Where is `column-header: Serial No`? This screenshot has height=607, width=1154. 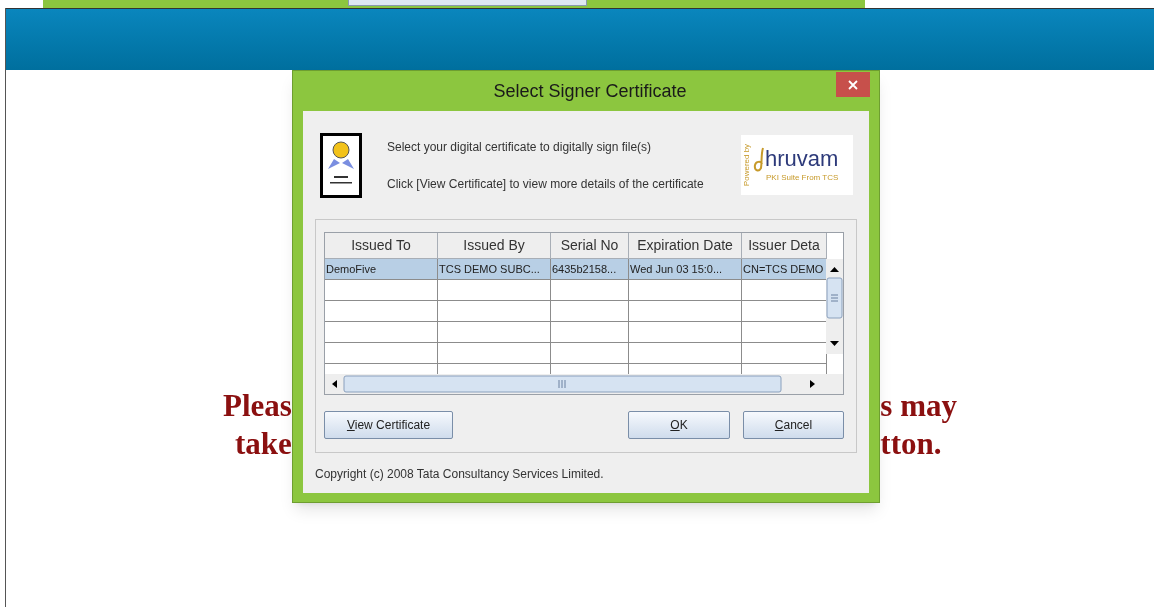 column-header: Serial No is located at coordinates (590, 246).